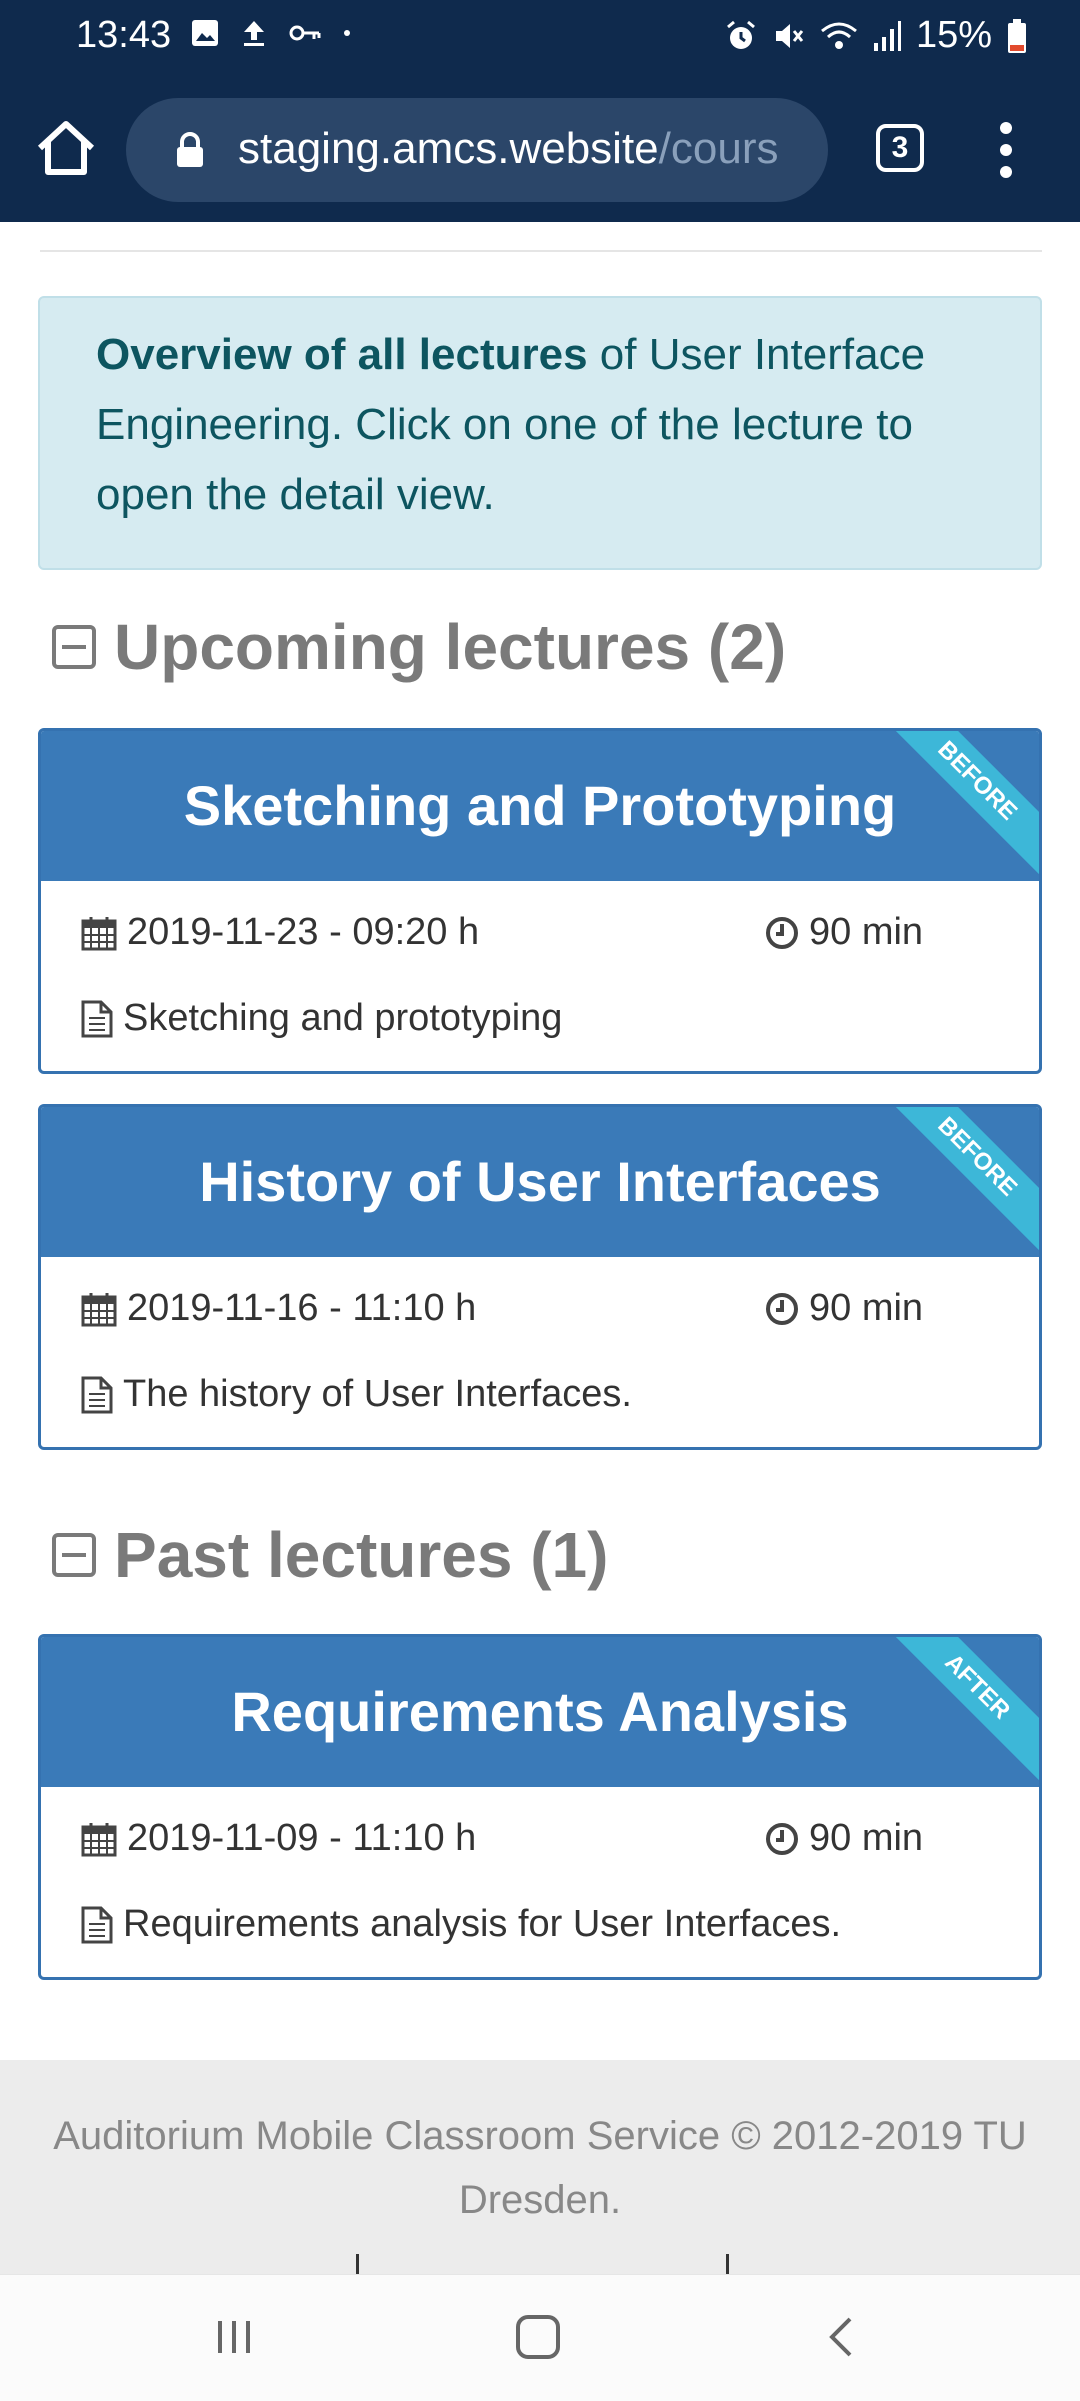 The image size is (1080, 2401). I want to click on lecture-description-row: The history of User Interfaces., so click(356, 1394).